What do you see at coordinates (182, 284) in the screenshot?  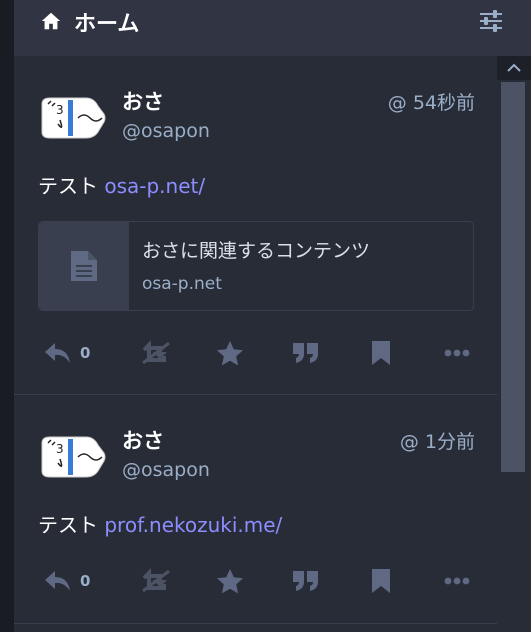 I see `card-host: osa-p.net` at bounding box center [182, 284].